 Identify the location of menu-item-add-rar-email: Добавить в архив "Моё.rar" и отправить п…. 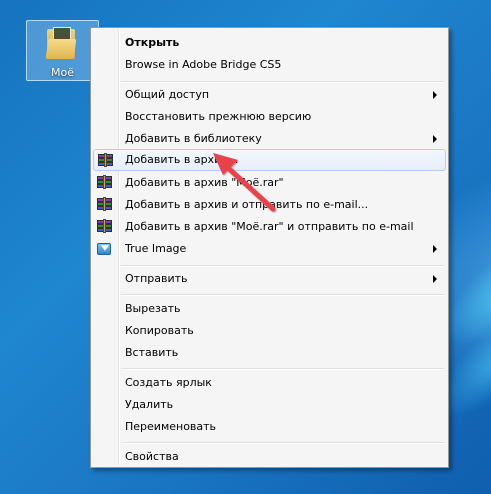
(269, 227).